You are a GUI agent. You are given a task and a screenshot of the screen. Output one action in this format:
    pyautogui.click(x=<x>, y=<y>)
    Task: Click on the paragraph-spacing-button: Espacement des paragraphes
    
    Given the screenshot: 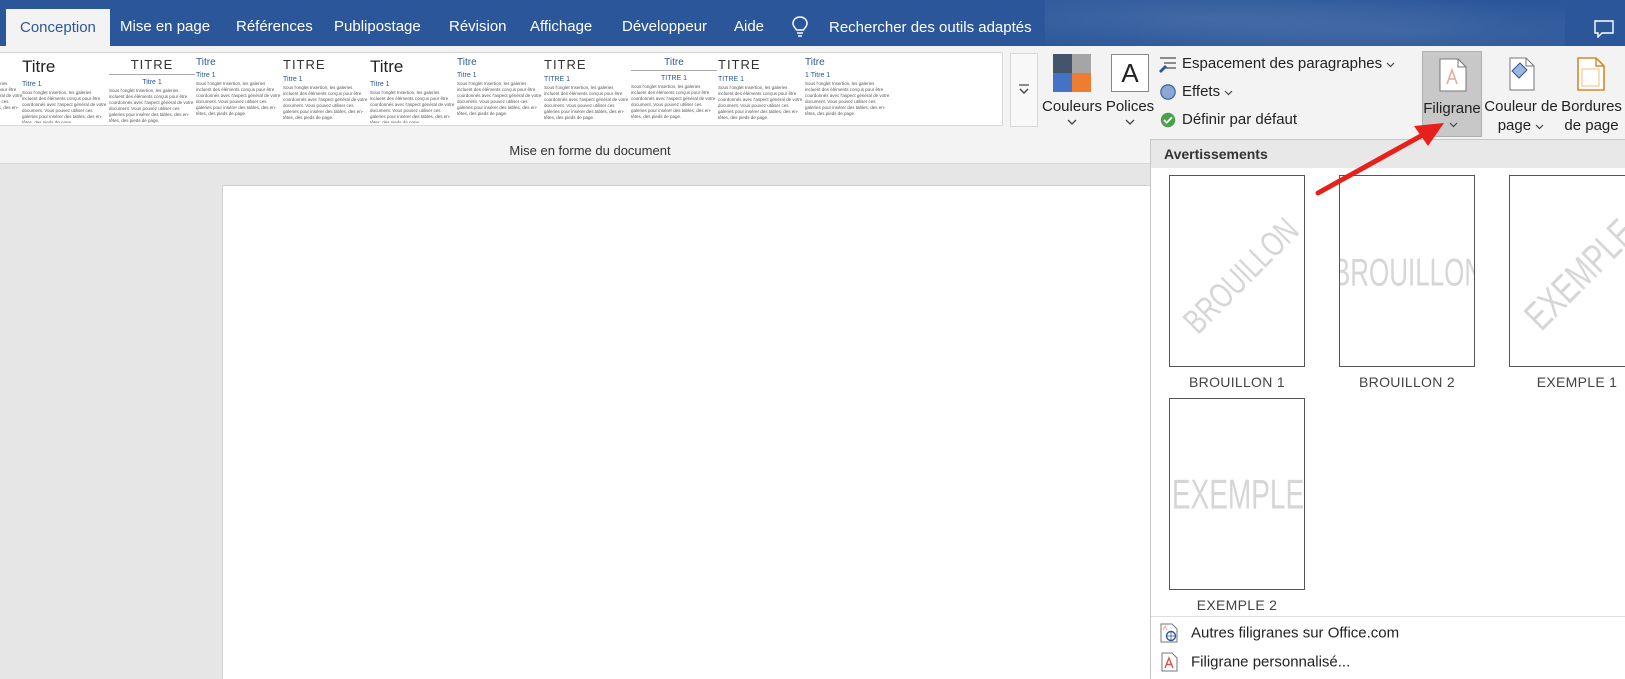 What is the action you would take?
    pyautogui.click(x=1276, y=67)
    